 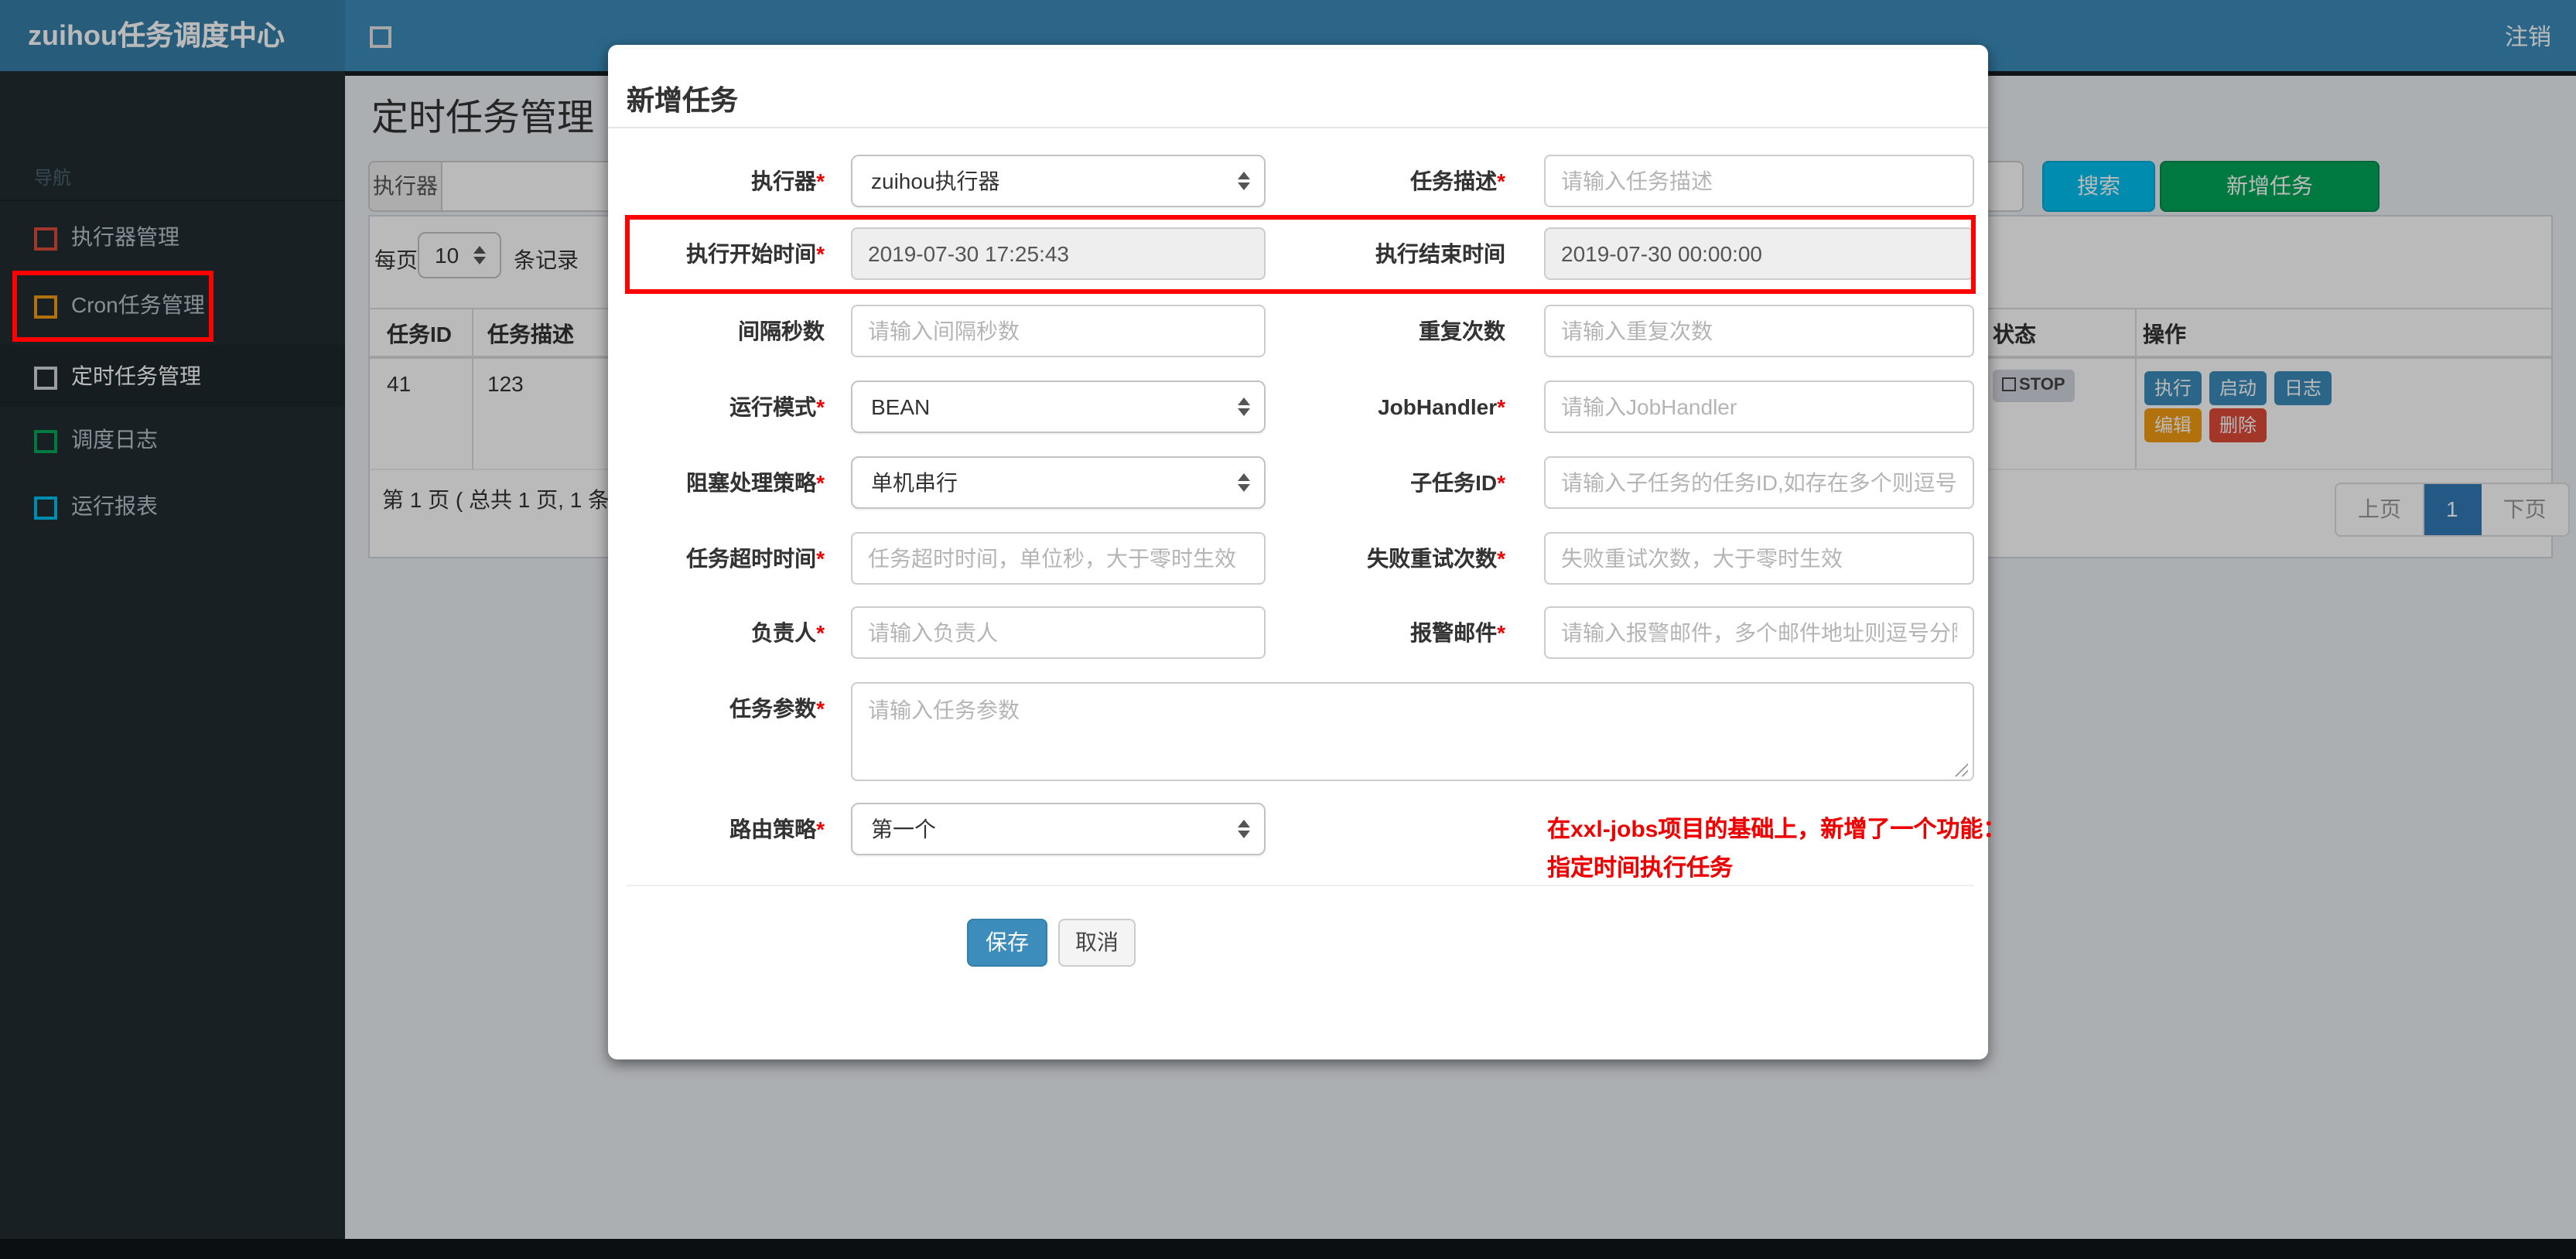 What do you see at coordinates (1759, 331) in the screenshot?
I see `repeat-count-input` at bounding box center [1759, 331].